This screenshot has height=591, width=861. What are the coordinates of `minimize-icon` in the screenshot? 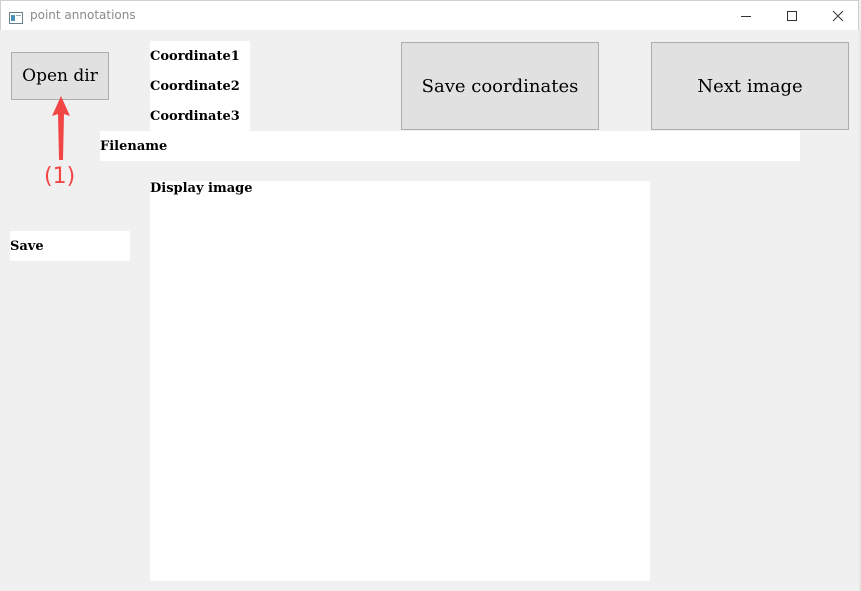 It's located at (746, 16).